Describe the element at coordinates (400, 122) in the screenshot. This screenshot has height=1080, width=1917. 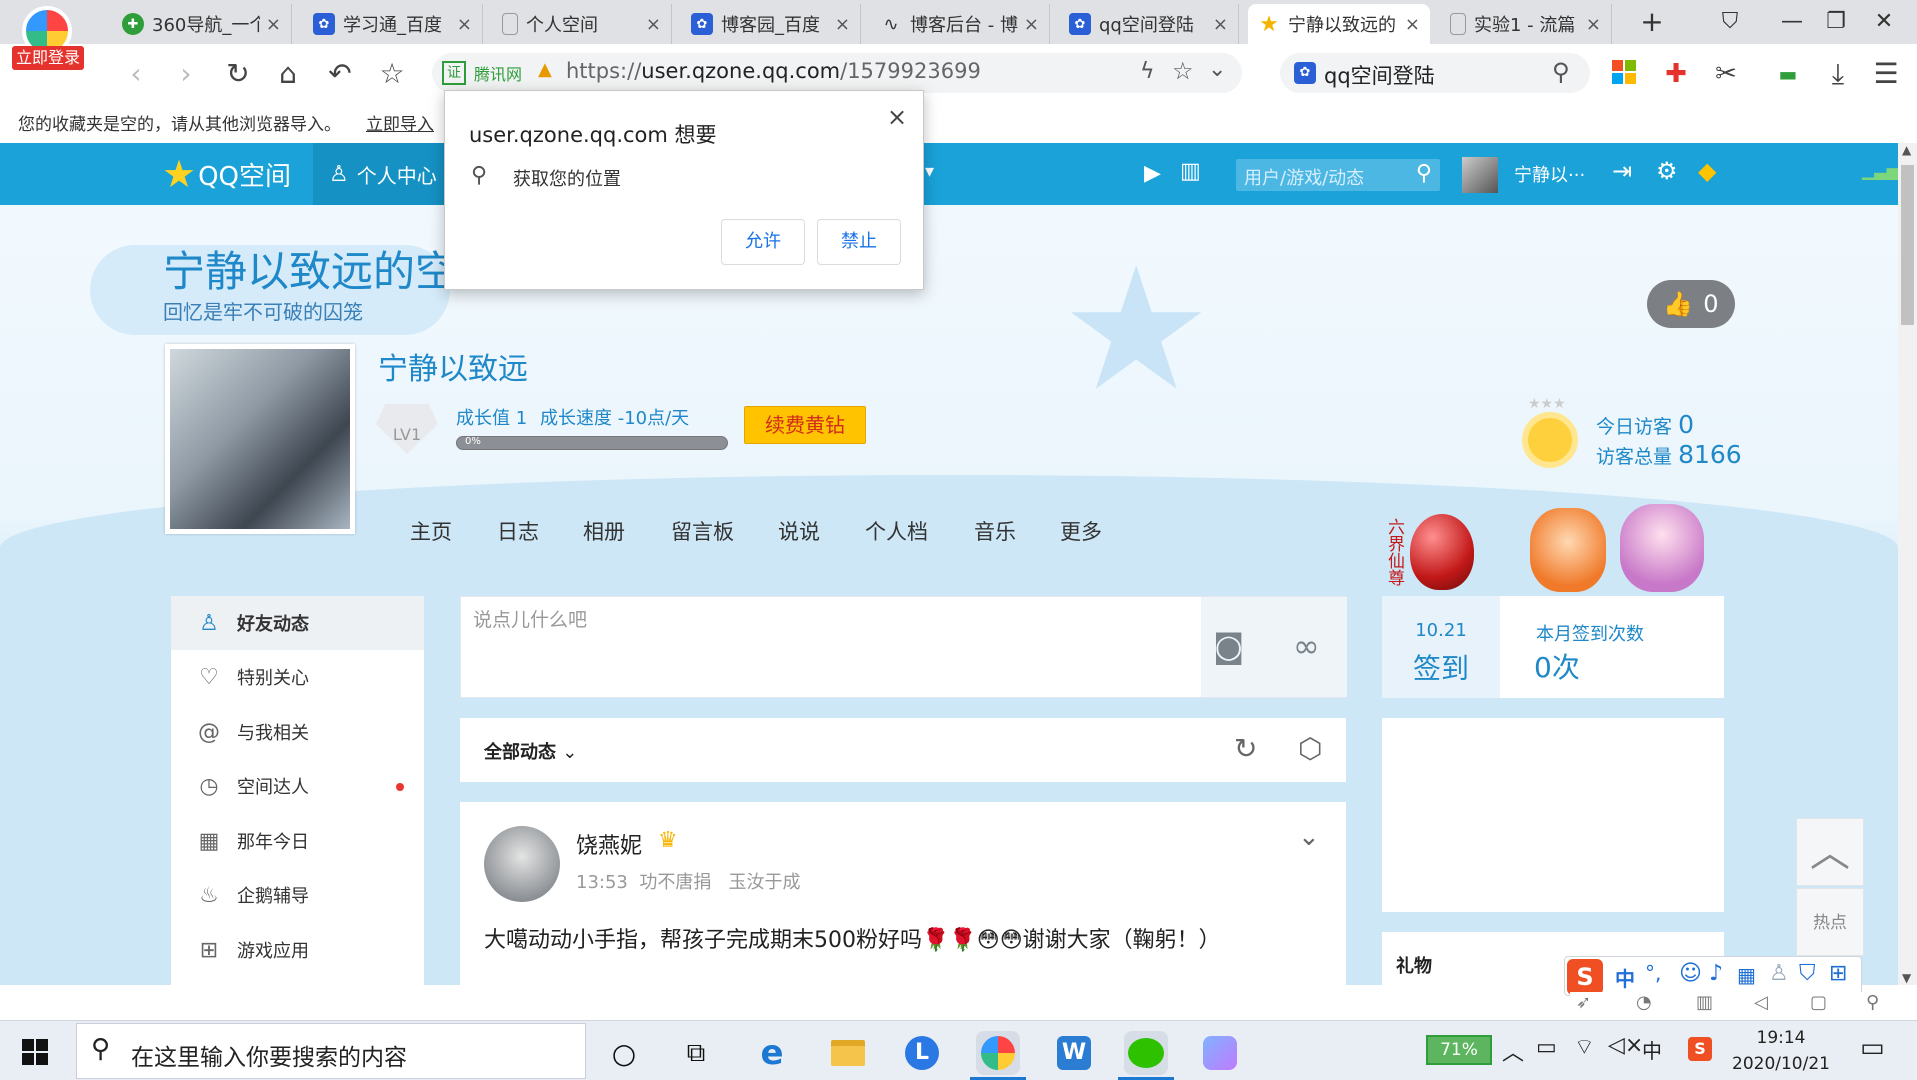
I see `import-bookmarks-link: 立即导入` at that location.